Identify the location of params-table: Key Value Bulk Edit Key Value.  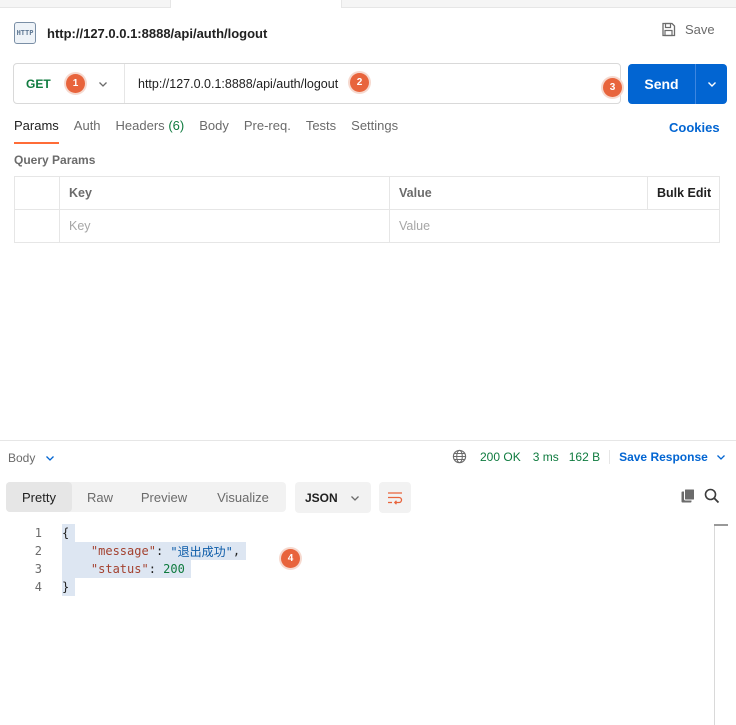
(367, 209).